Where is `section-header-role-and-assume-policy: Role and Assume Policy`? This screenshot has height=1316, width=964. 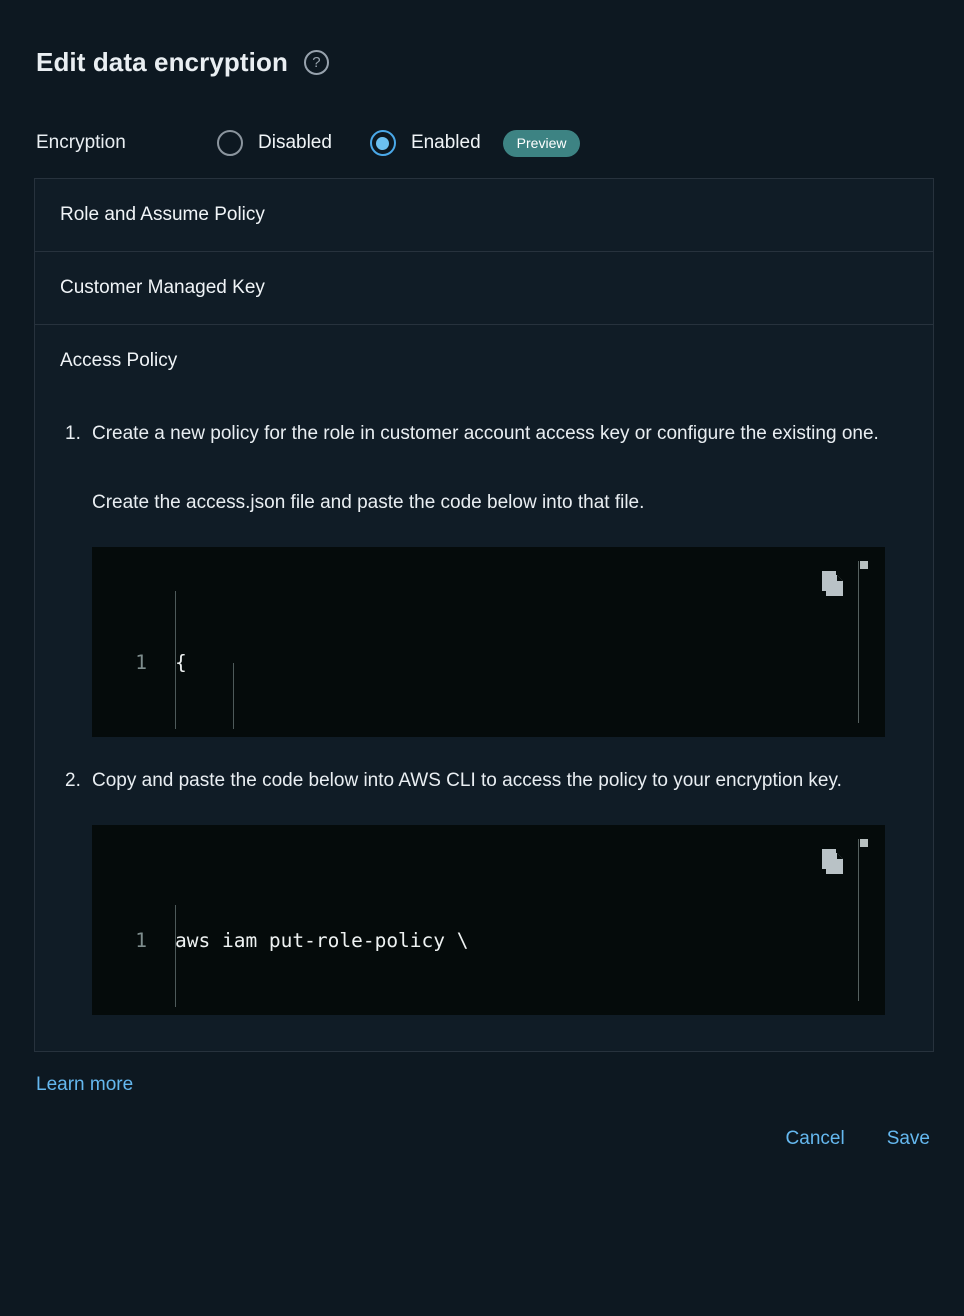
section-header-role-and-assume-policy: Role and Assume Policy is located at coordinates (484, 215).